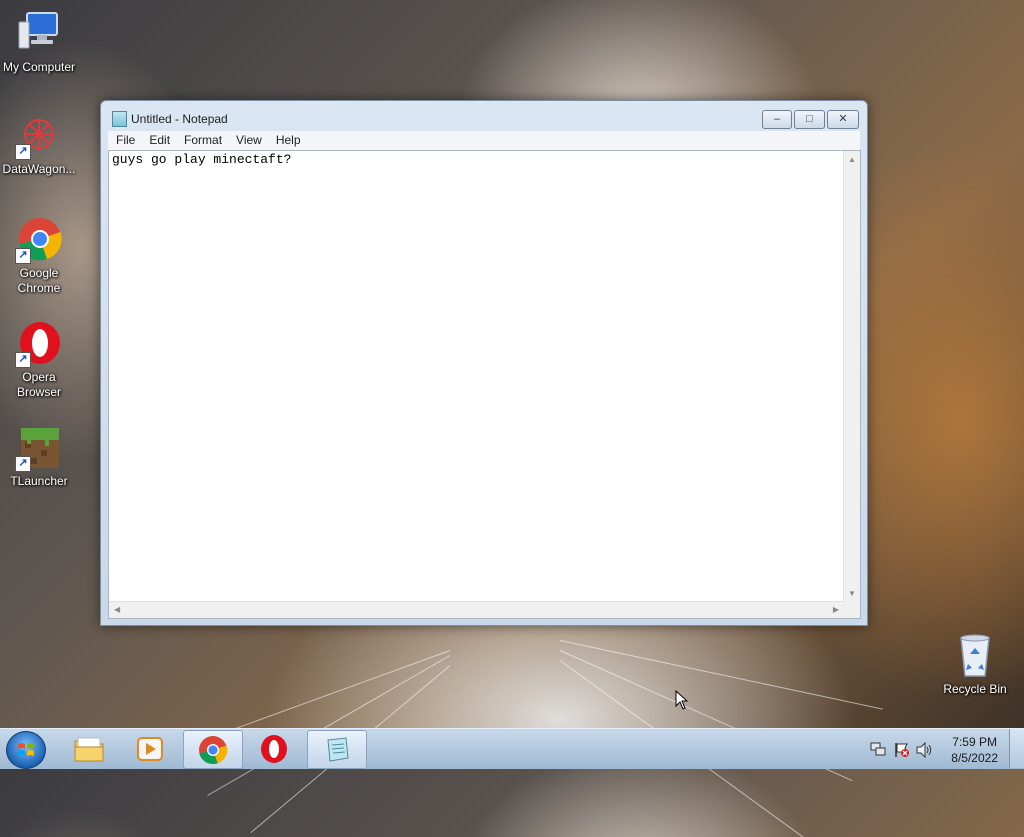 The width and height of the screenshot is (1024, 837). What do you see at coordinates (925, 750) in the screenshot?
I see `volume-icon` at bounding box center [925, 750].